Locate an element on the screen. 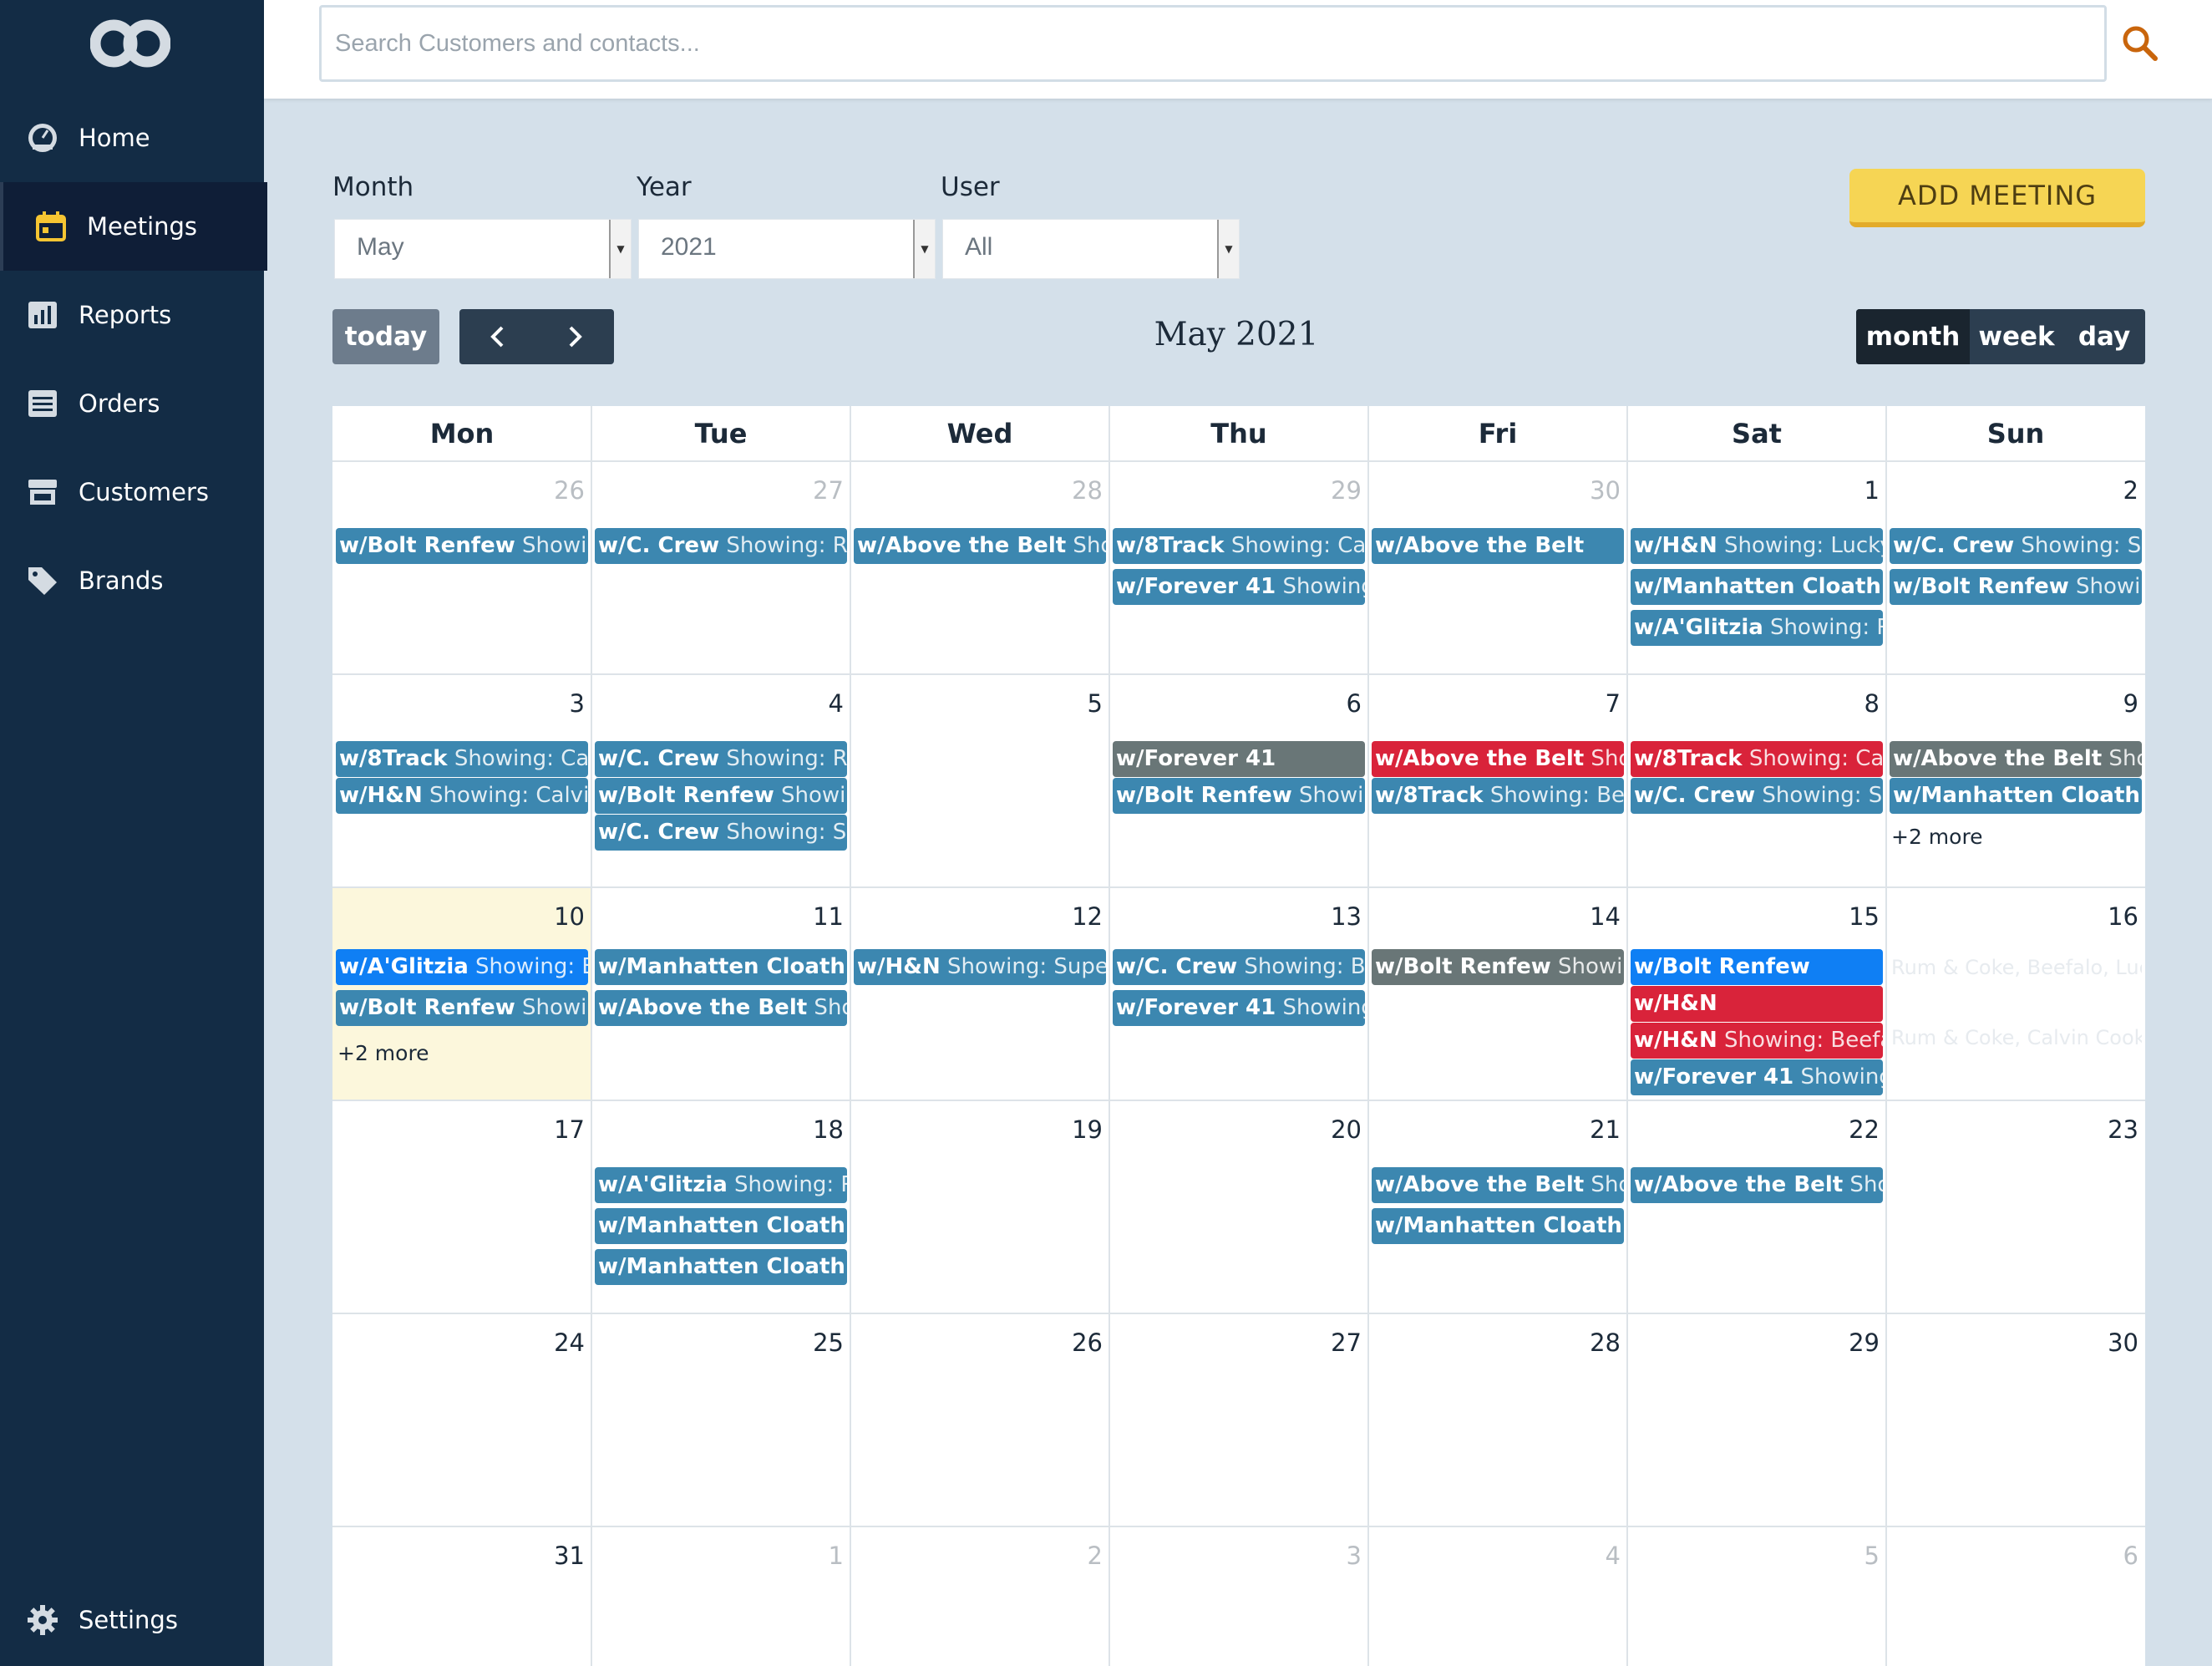 The height and width of the screenshot is (1666, 2212). add-meeting-button: ADD MEETING is located at coordinates (1997, 198).